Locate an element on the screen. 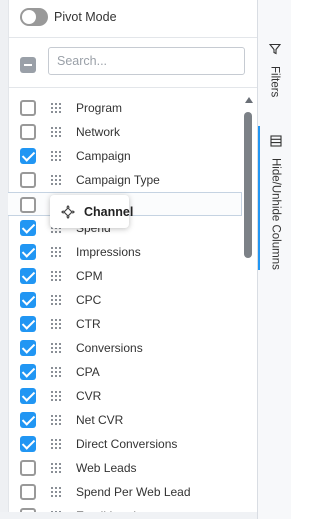  column-row: Campaign is located at coordinates (125, 156).